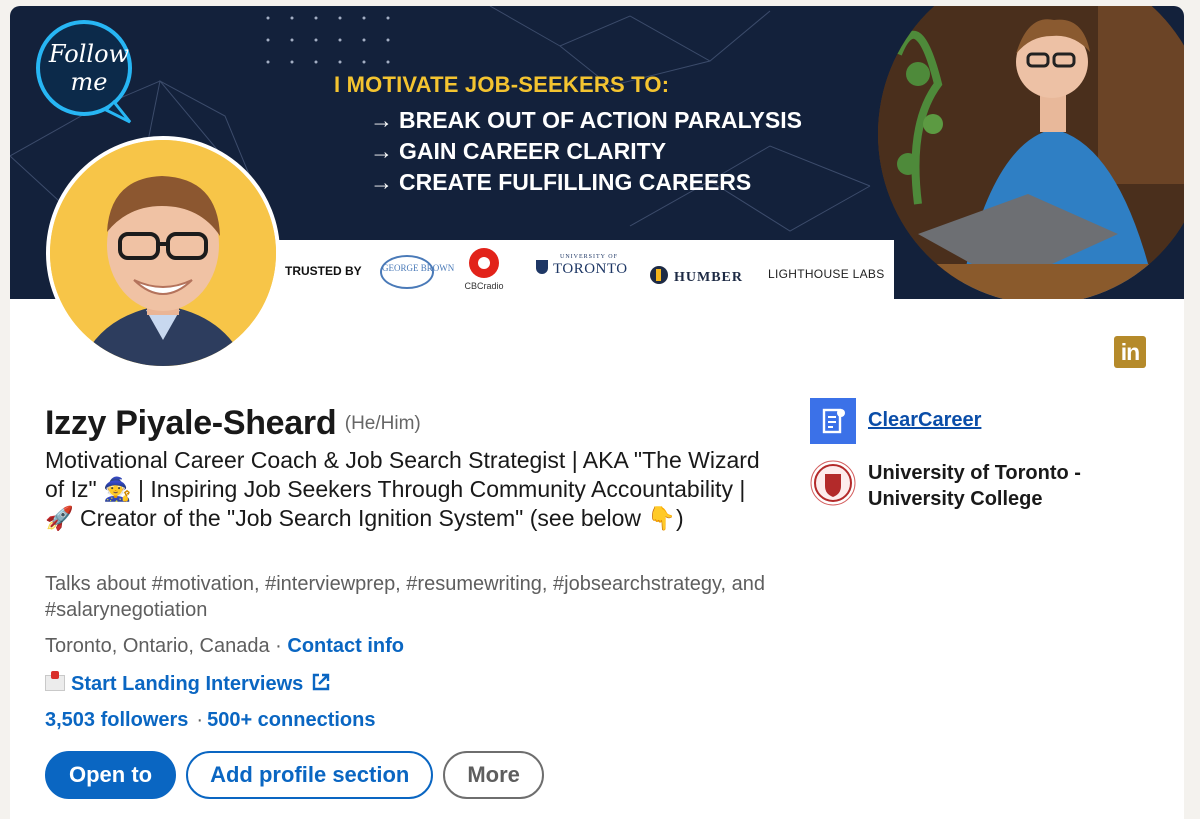 The width and height of the screenshot is (1200, 819). I want to click on cbc-gem-icon, so click(484, 263).